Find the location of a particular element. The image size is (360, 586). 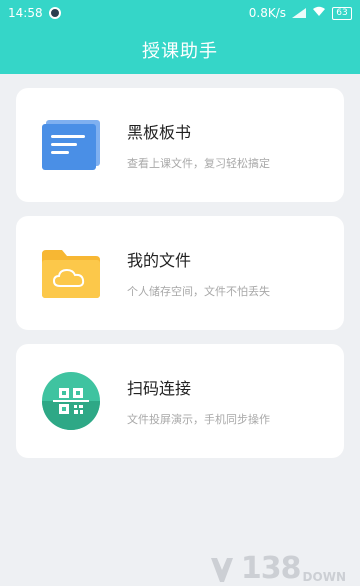

watermark-logo: 138 DOWN is located at coordinates (277, 569).